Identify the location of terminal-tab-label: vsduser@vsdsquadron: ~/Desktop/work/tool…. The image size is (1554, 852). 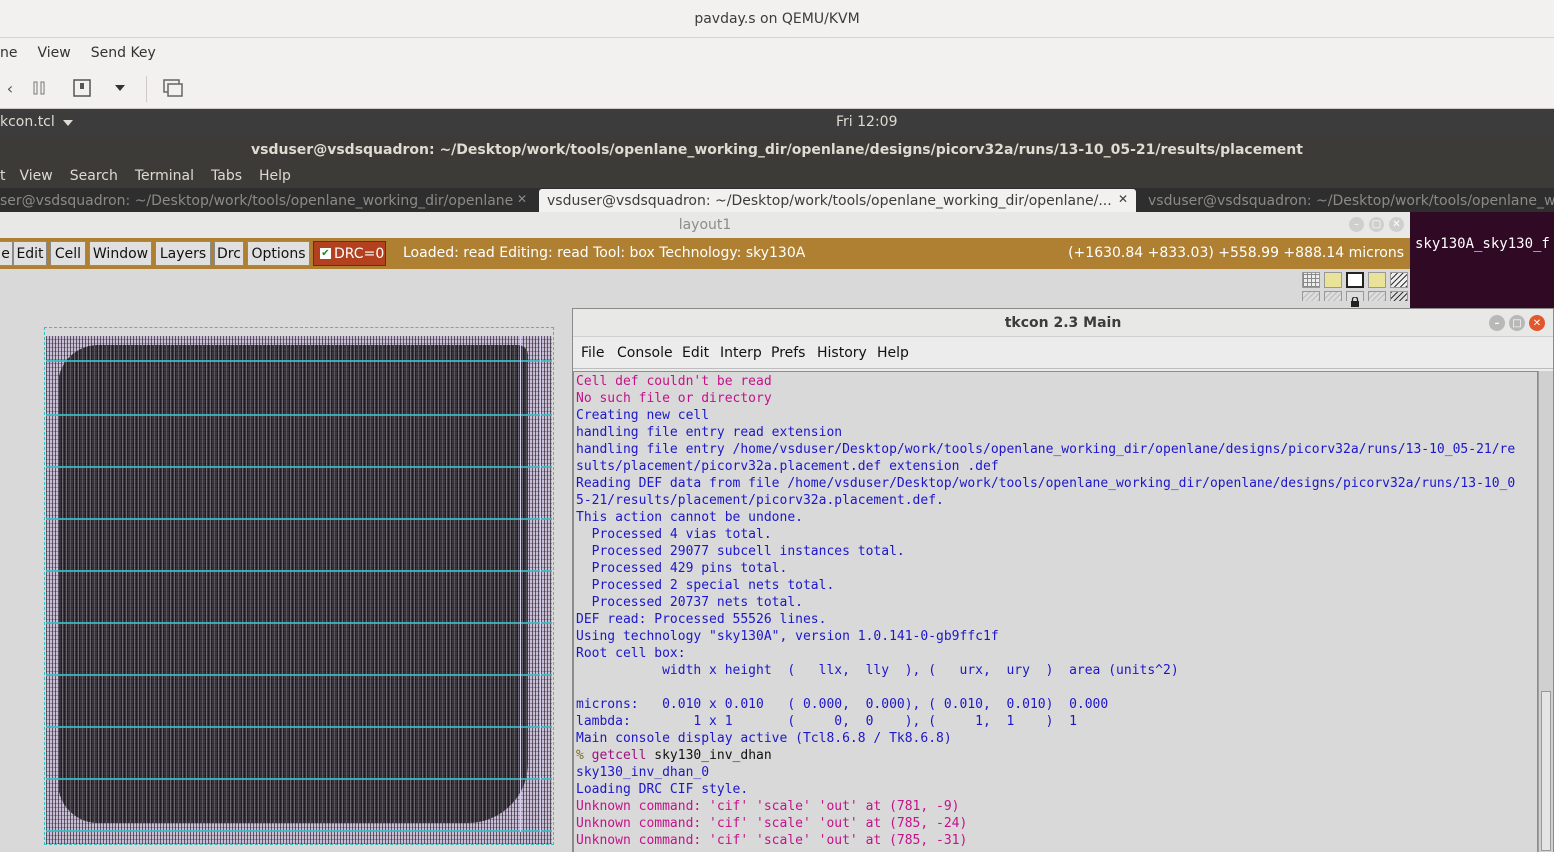
(1351, 200).